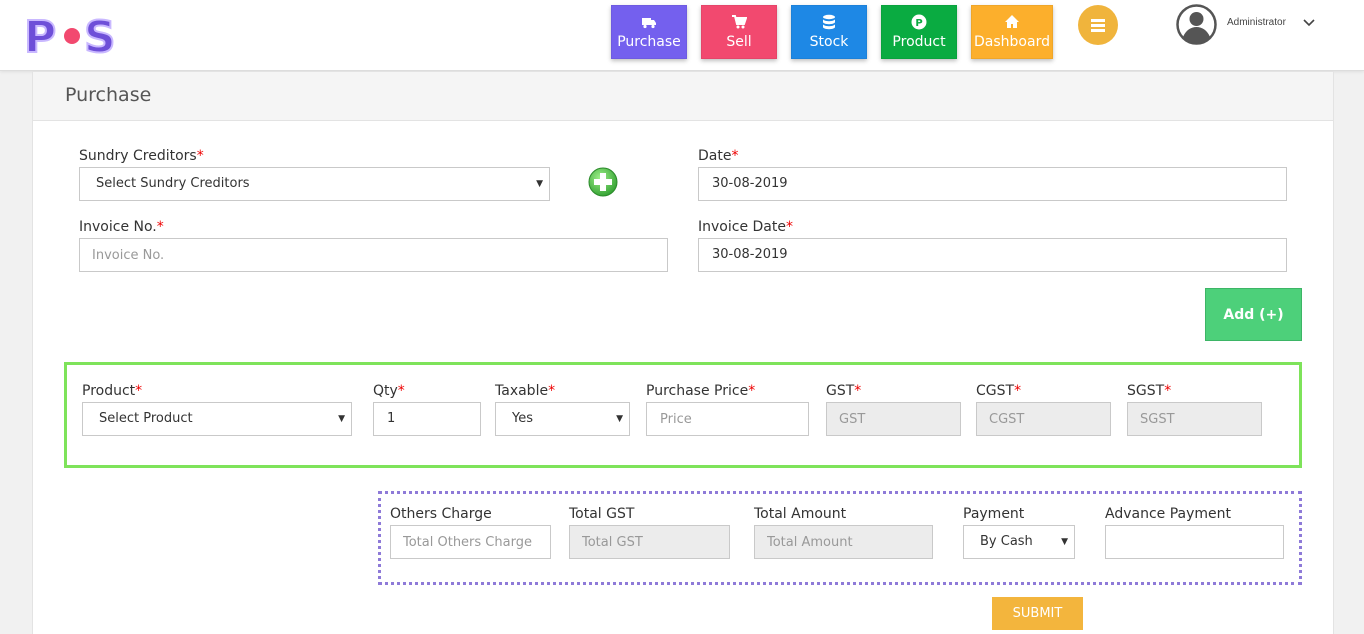  I want to click on invoice-no-label: Invoice No.*, so click(121, 227).